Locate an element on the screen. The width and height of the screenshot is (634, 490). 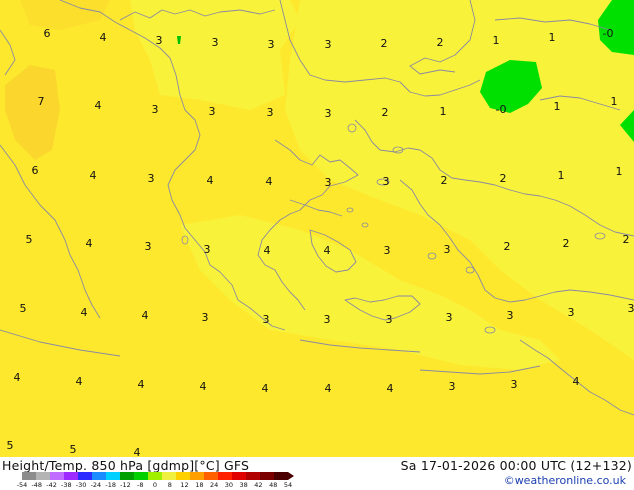
credit-link: ©weatheronline.co.uk is located at coordinates (565, 480).